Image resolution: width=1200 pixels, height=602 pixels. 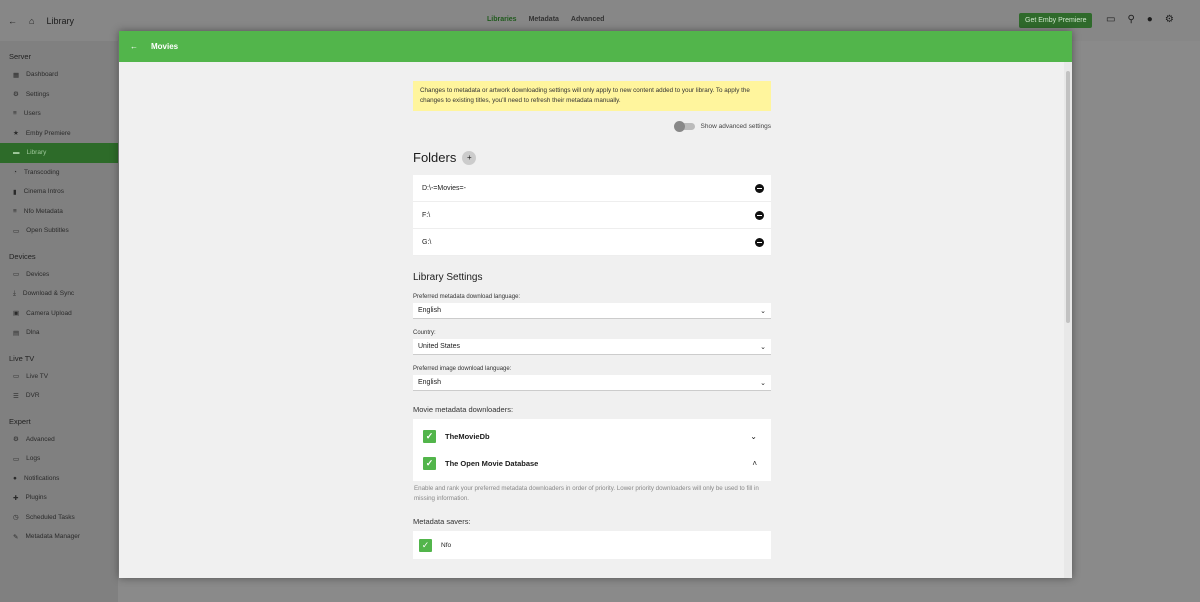 What do you see at coordinates (16, 153) in the screenshot?
I see `sidebar-item-icon: ▬` at bounding box center [16, 153].